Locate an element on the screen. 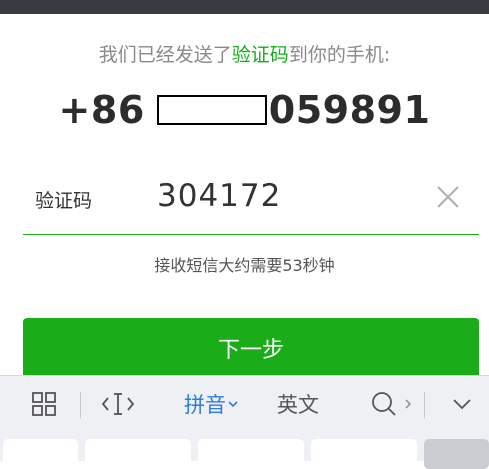 Image resolution: width=489 pixels, height=469 pixels. pinyin-mode-button: 拼音 is located at coordinates (211, 404).